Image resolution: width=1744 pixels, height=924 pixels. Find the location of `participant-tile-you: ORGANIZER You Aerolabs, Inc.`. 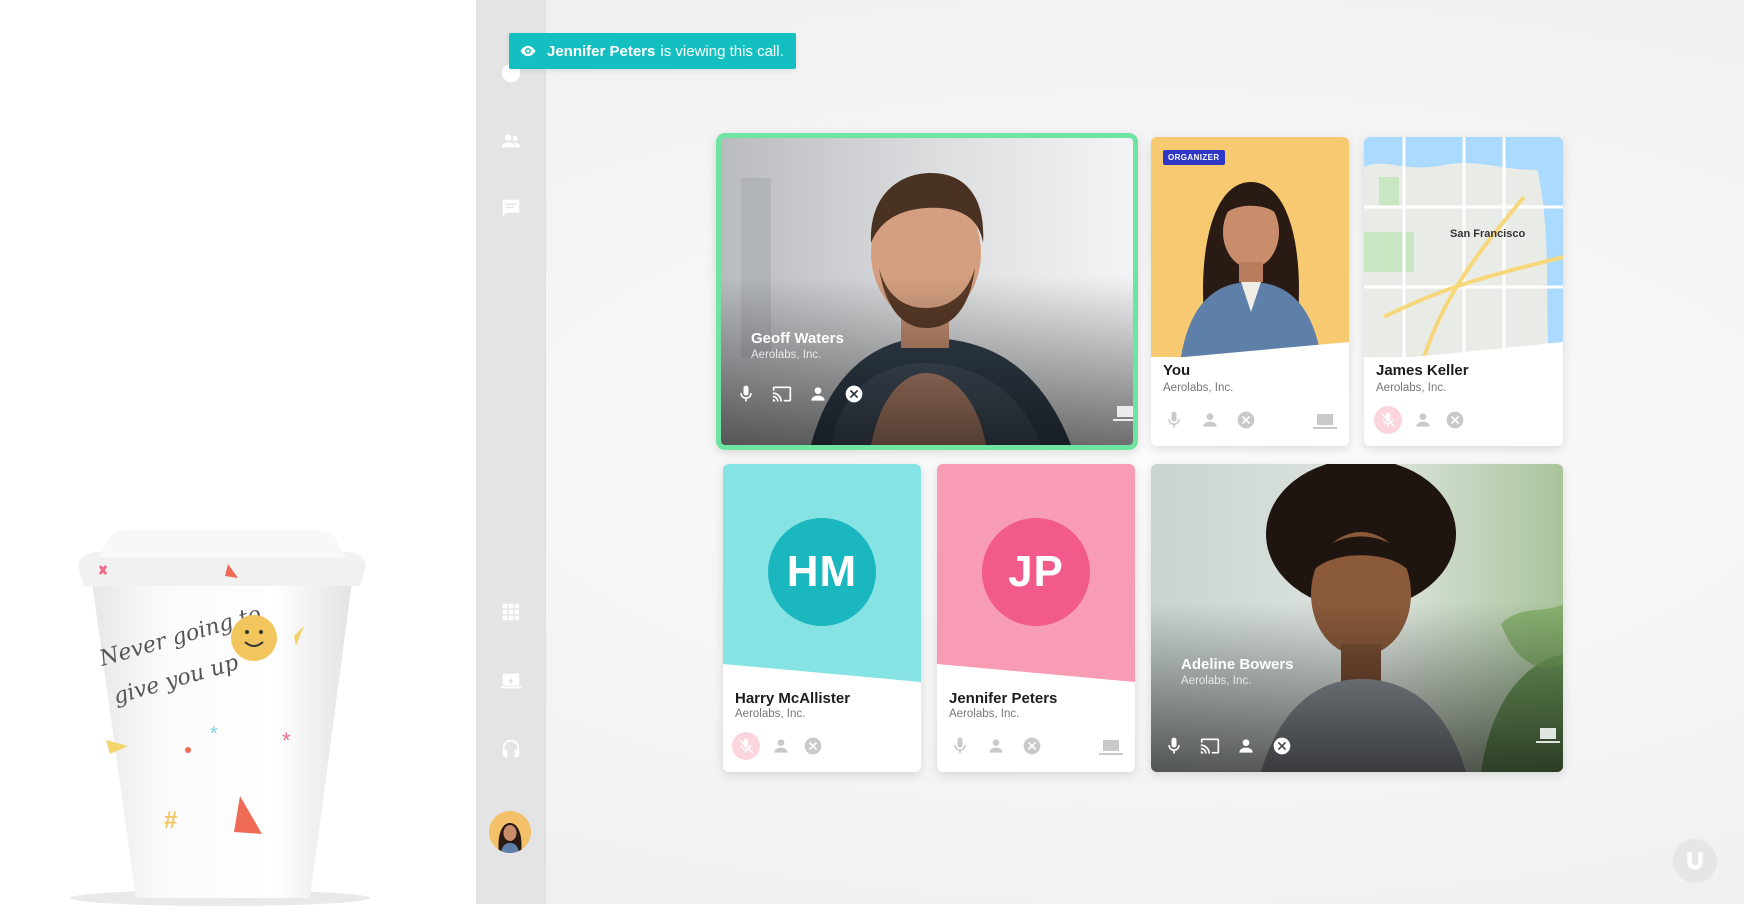

participant-tile-you: ORGANIZER You Aerolabs, Inc. is located at coordinates (1250, 291).